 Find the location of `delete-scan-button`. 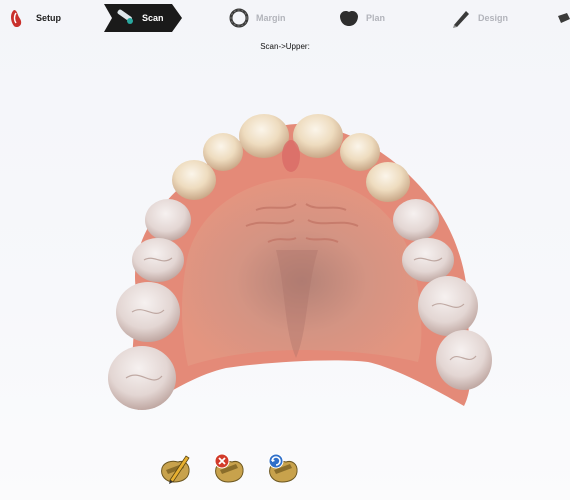

delete-scan-button is located at coordinates (229, 469).